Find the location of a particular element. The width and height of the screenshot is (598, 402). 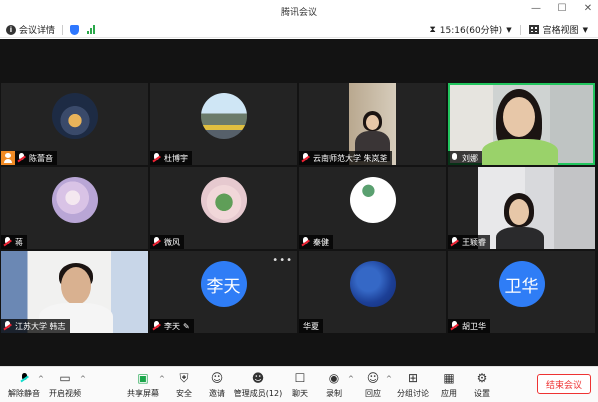

shield-icon: ⛨ is located at coordinates (184, 377).